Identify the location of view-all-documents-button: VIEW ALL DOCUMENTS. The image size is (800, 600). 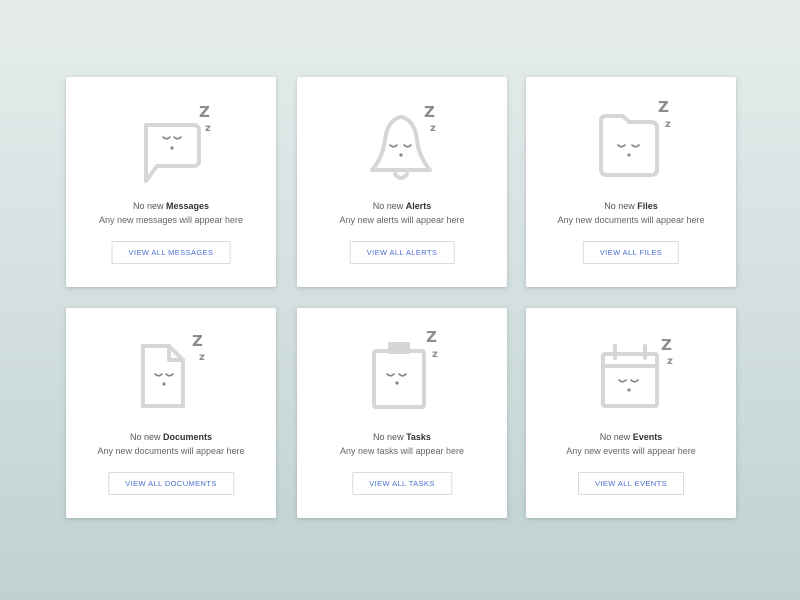
(171, 483).